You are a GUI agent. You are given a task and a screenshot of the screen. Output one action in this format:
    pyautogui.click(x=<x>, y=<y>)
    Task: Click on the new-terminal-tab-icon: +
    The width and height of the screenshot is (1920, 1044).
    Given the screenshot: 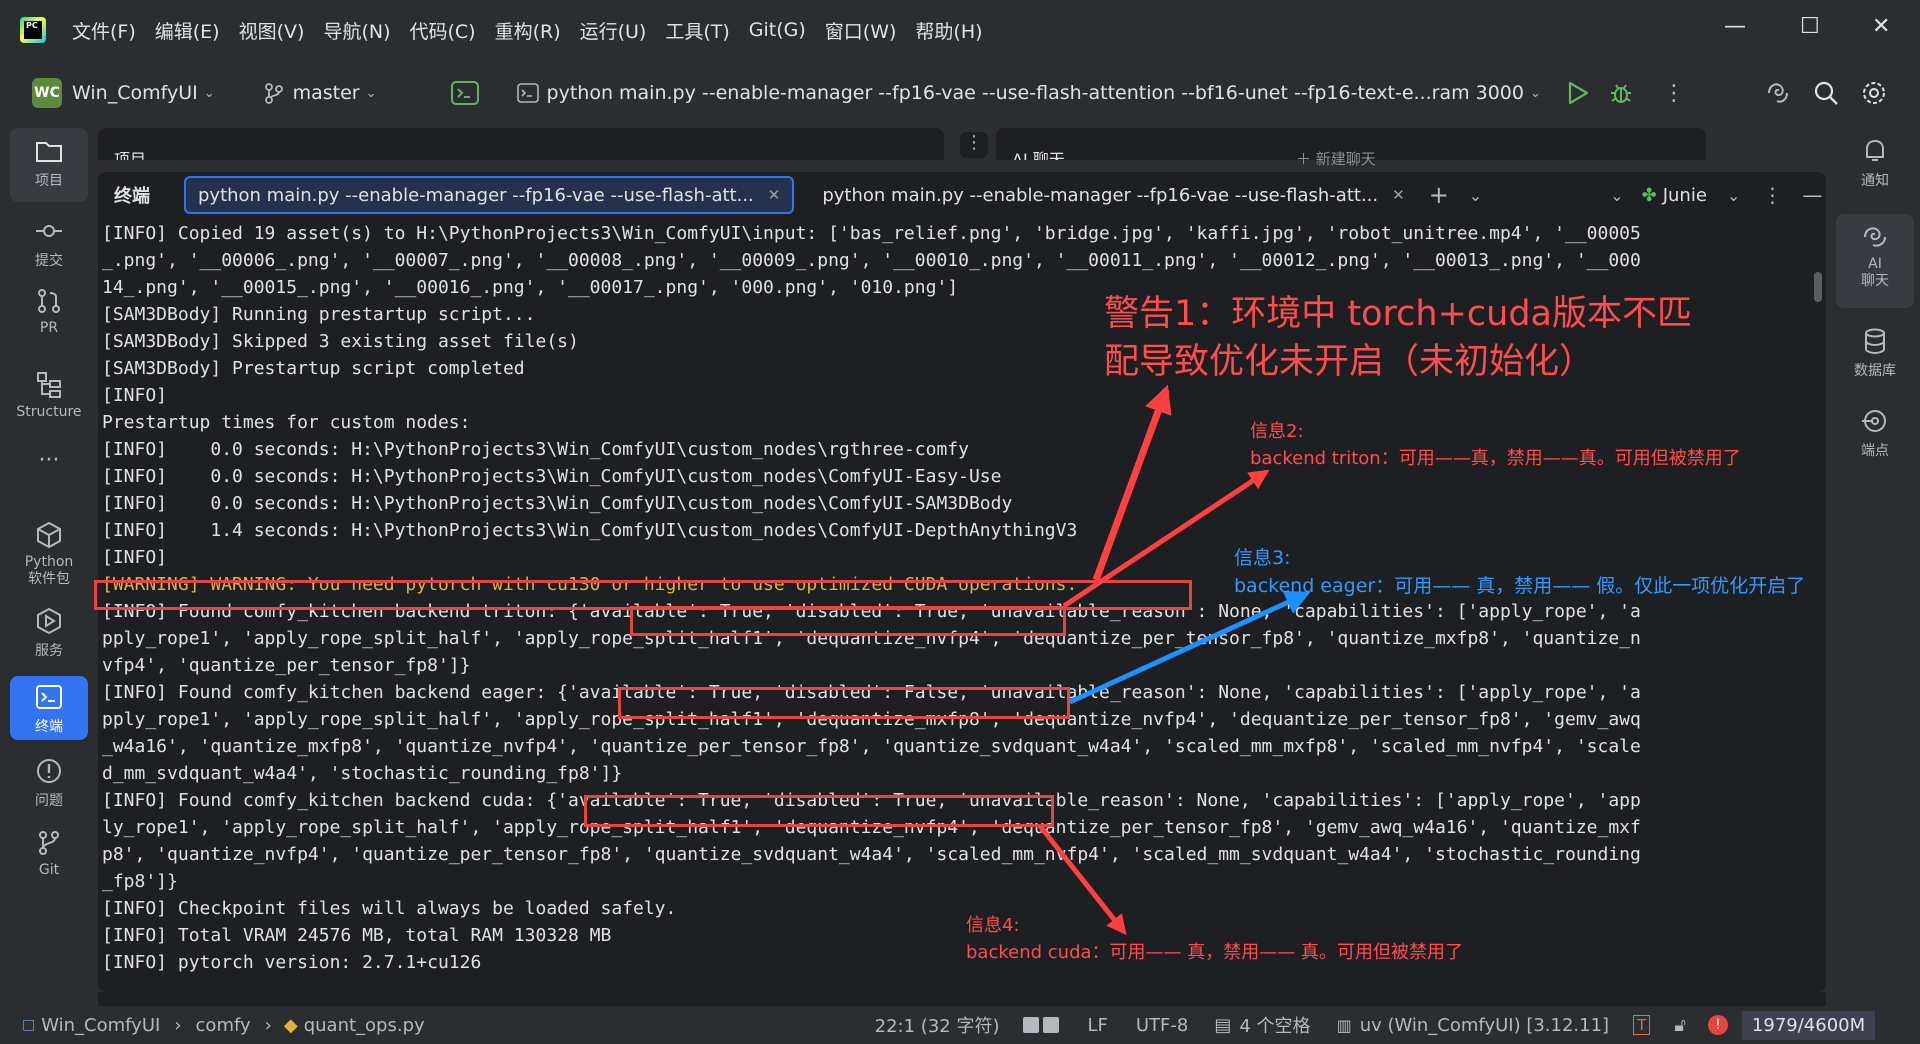 What is the action you would take?
    pyautogui.click(x=1439, y=195)
    